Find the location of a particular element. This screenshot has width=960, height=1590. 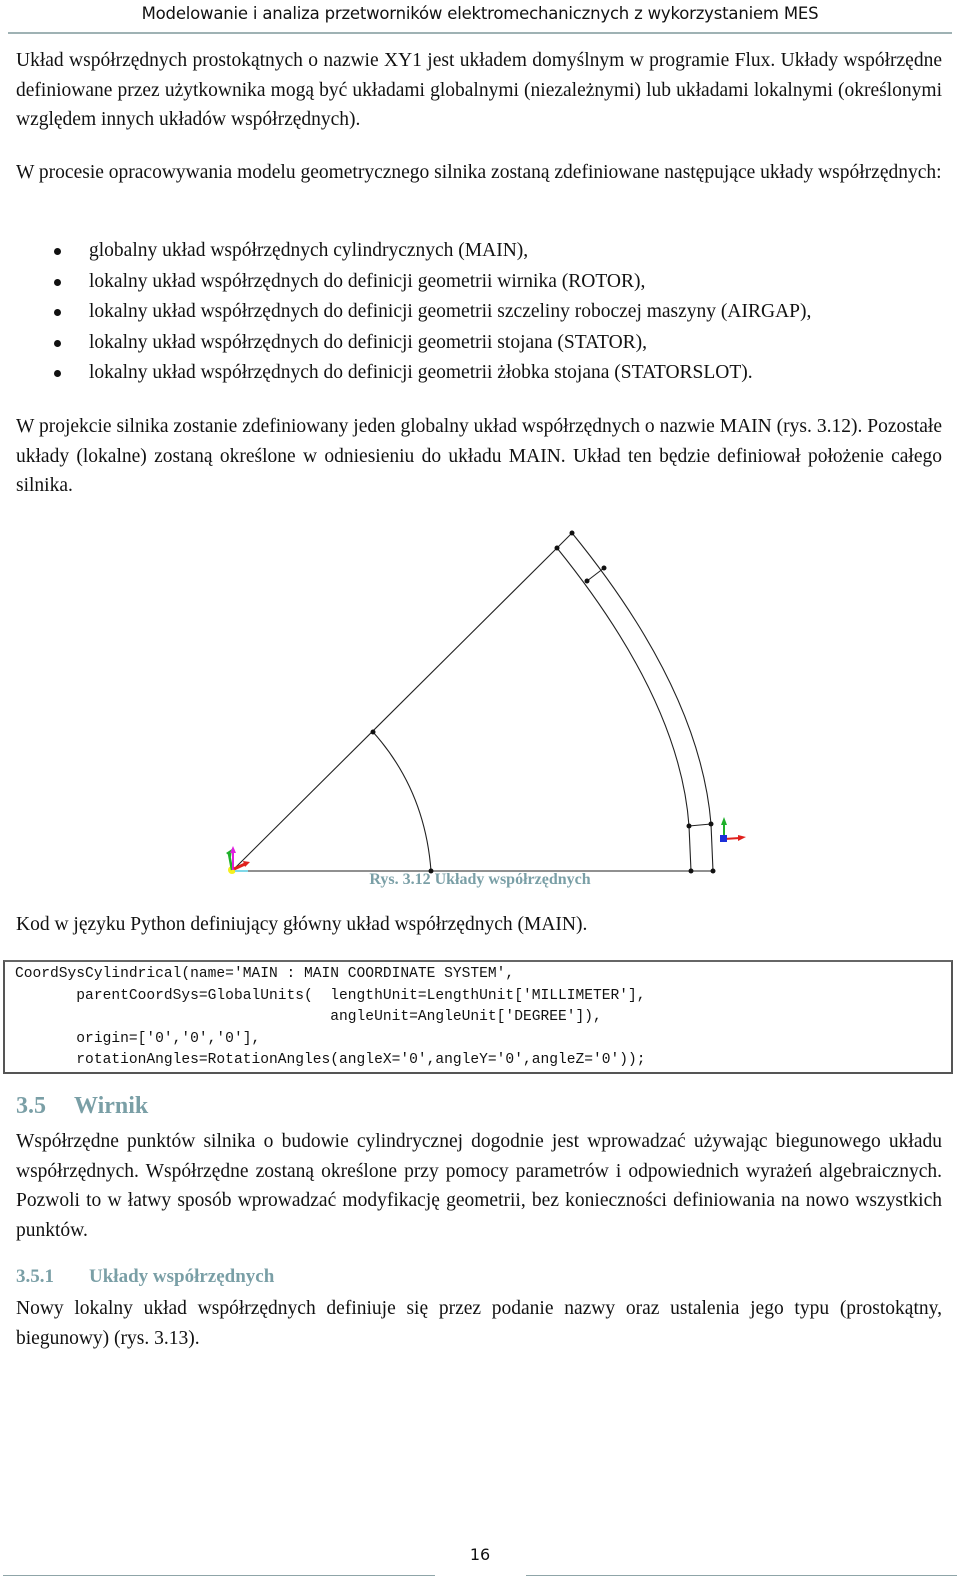

section-number: 3.5 is located at coordinates (31, 1106).